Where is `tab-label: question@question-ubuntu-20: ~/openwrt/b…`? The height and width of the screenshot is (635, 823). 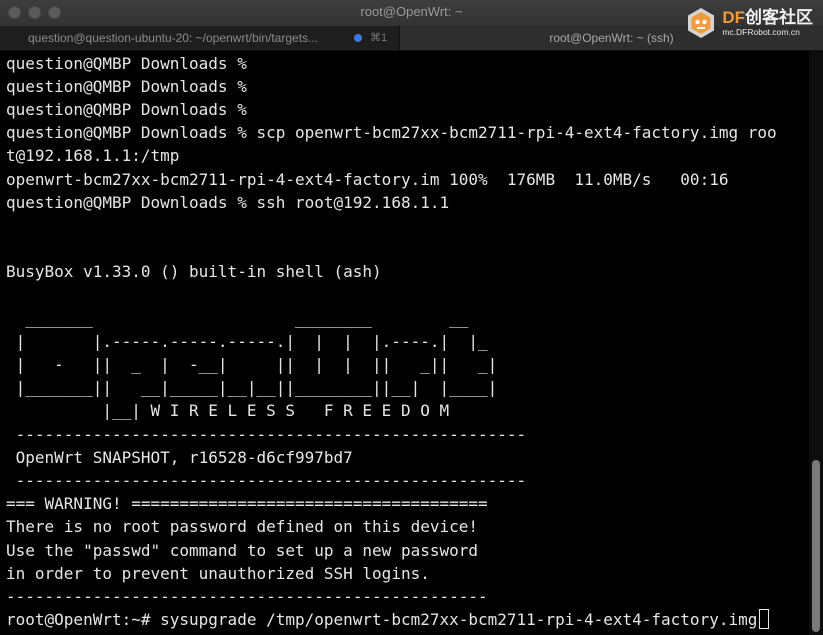 tab-label: question@question-ubuntu-20: ~/openwrt/b… is located at coordinates (173, 38).